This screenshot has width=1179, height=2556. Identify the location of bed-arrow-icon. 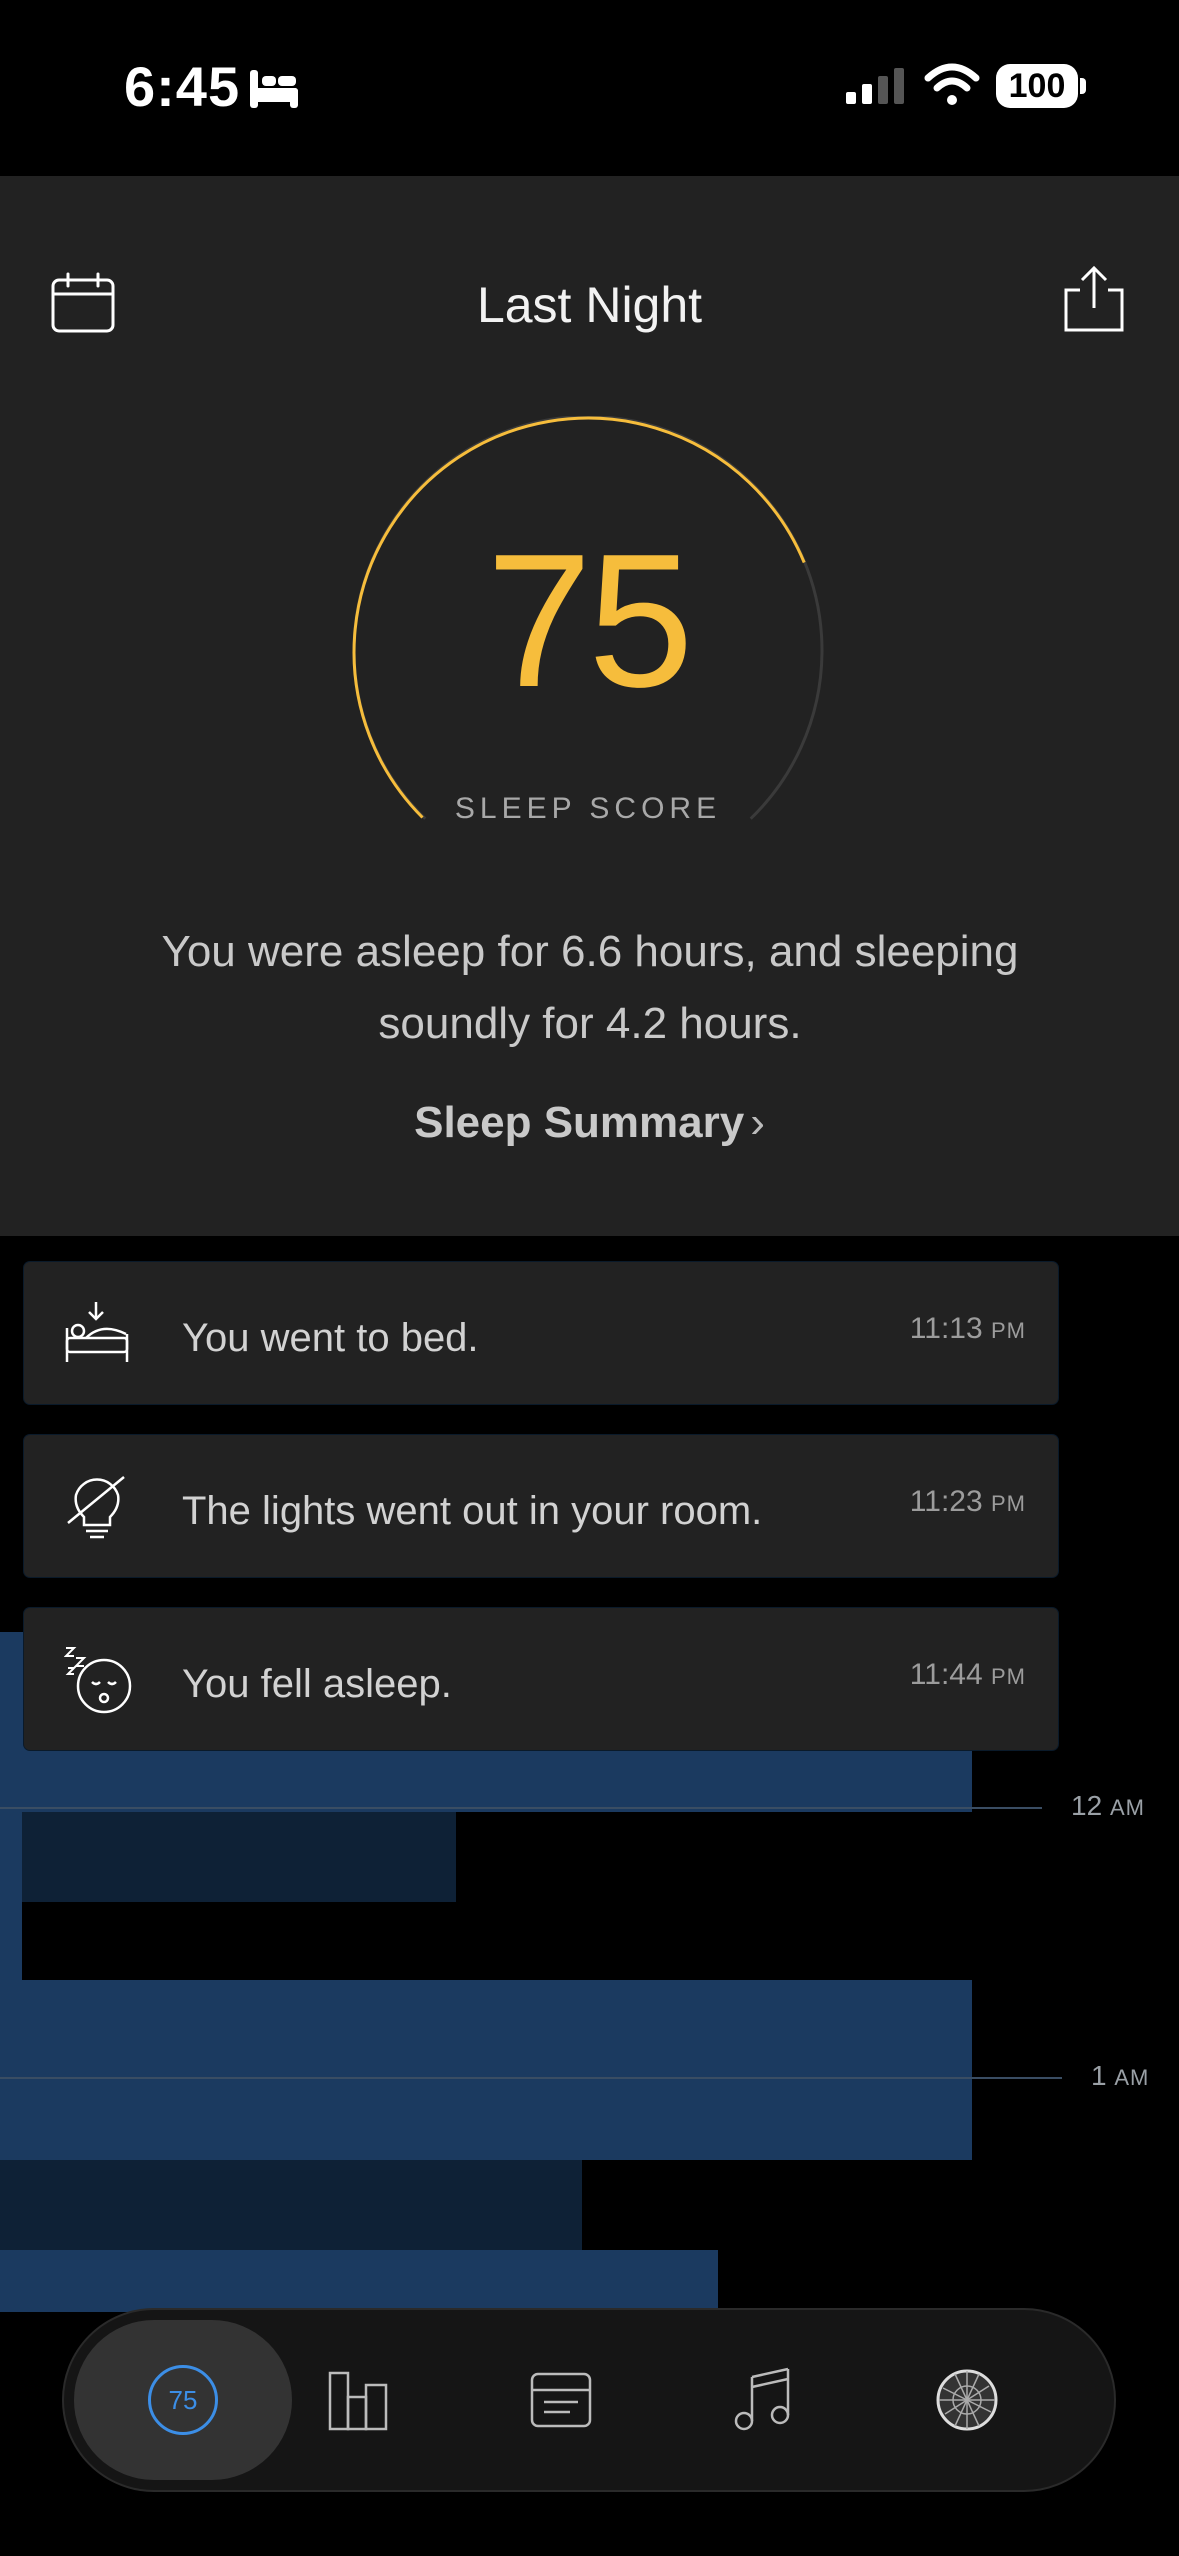
(97, 1332).